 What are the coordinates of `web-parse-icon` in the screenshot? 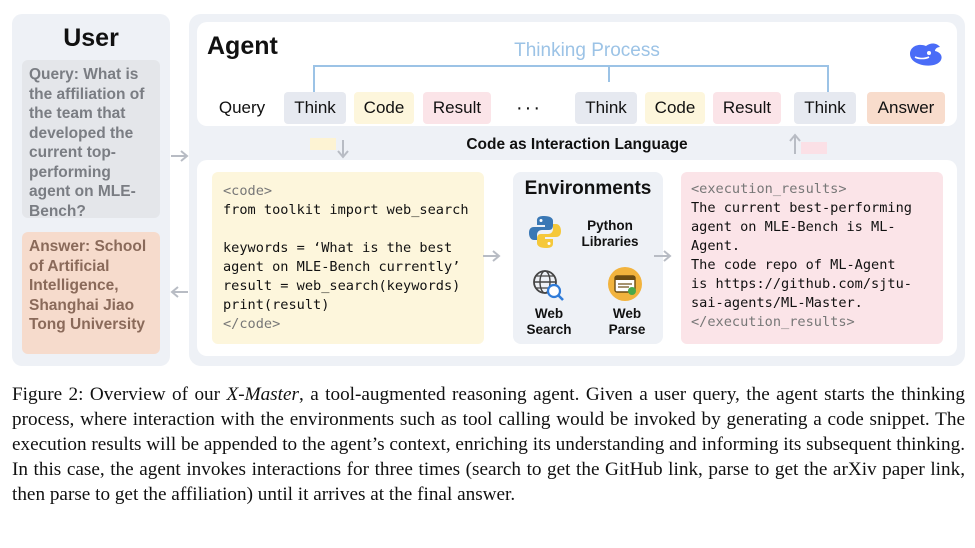 It's located at (625, 284).